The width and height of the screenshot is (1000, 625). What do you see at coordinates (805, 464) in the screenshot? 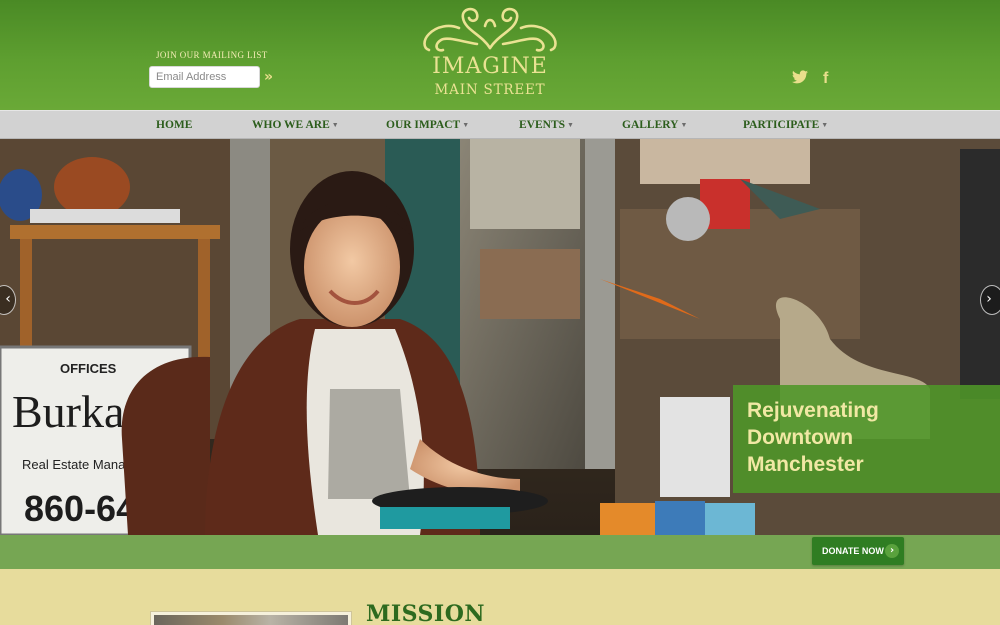
I see `caption-line: Manchester` at bounding box center [805, 464].